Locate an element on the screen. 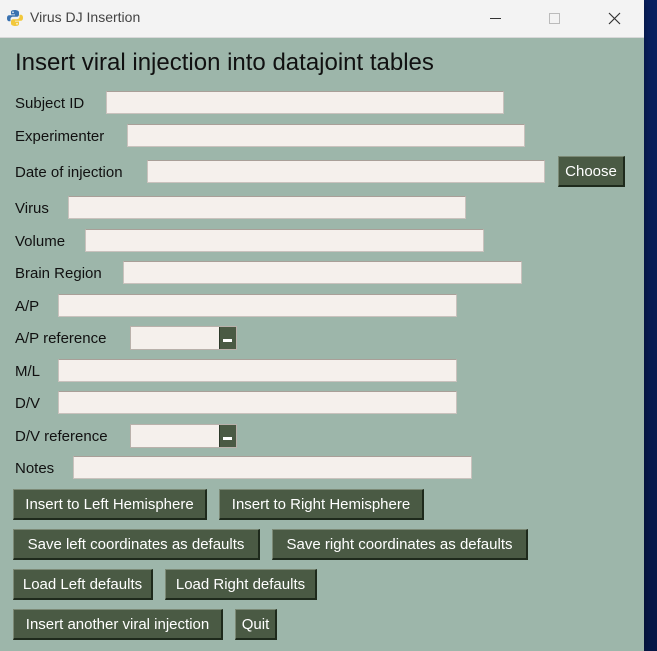  notes-input is located at coordinates (272, 467).